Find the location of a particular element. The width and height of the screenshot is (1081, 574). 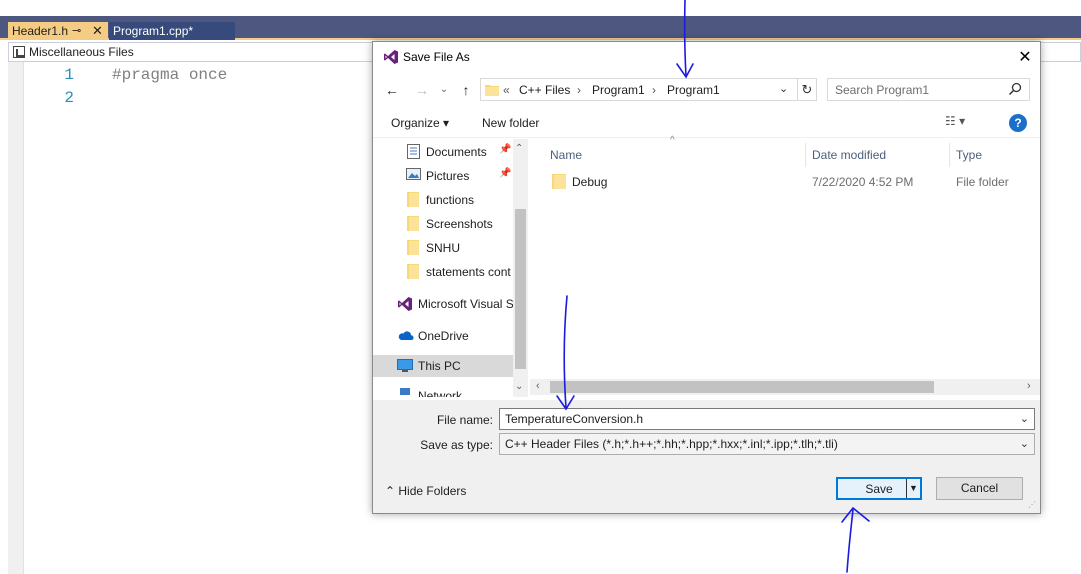

file-name: Debug is located at coordinates (590, 182).